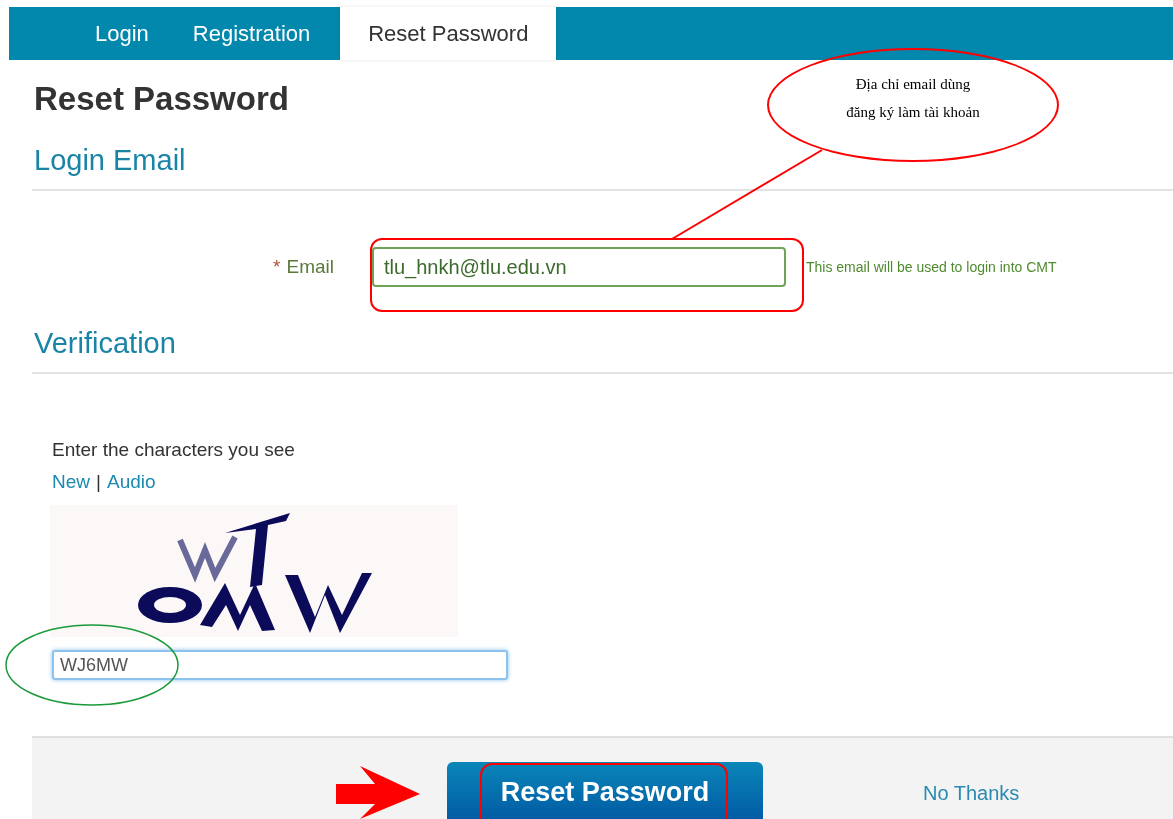 This screenshot has width=1173, height=819. What do you see at coordinates (174, 450) in the screenshot?
I see `captcha-prompt: Enter the characters you see` at bounding box center [174, 450].